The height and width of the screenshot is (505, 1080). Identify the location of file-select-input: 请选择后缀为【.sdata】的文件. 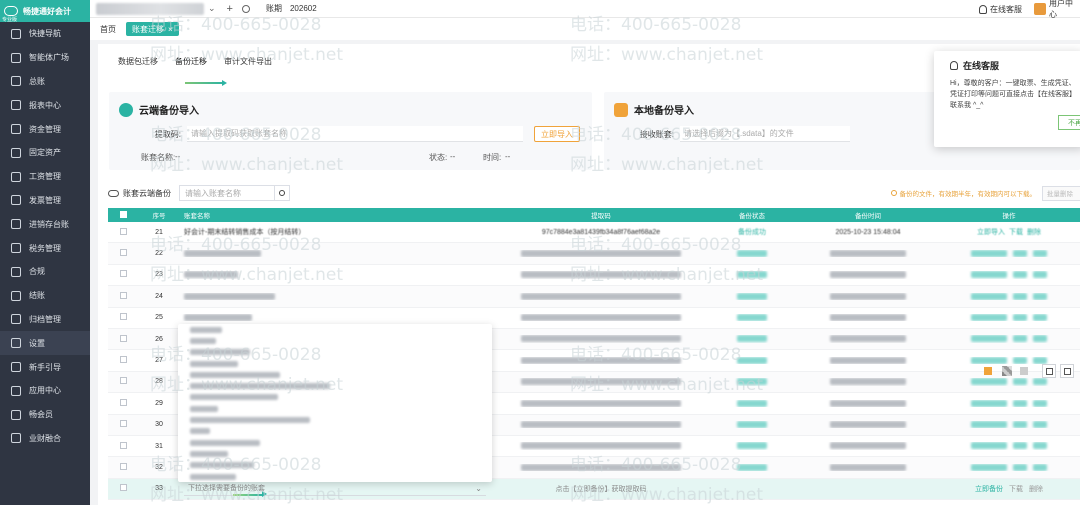
(765, 134).